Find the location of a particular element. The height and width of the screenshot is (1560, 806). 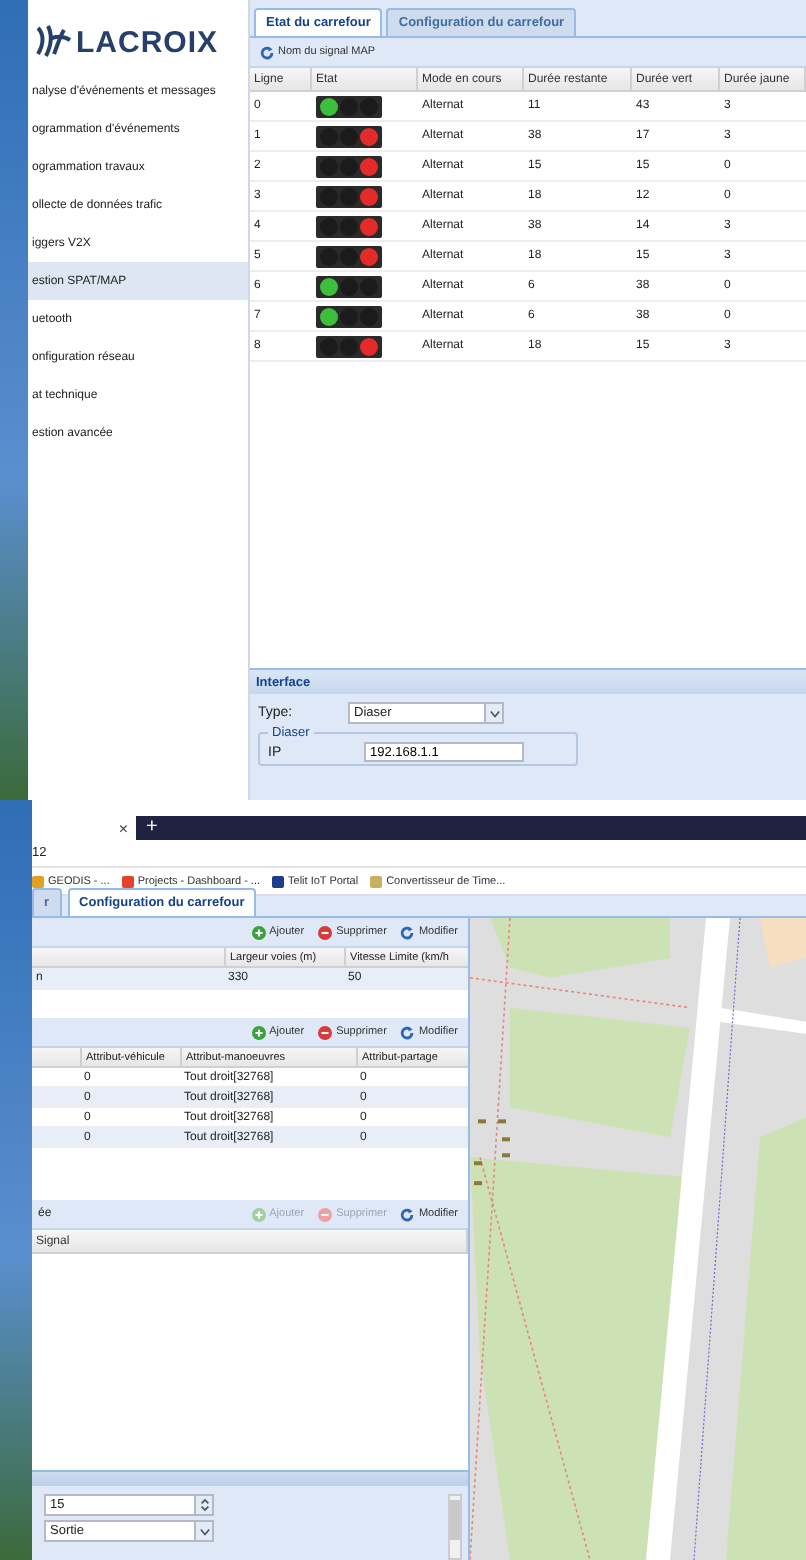

new-tab-button: + is located at coordinates (152, 828).